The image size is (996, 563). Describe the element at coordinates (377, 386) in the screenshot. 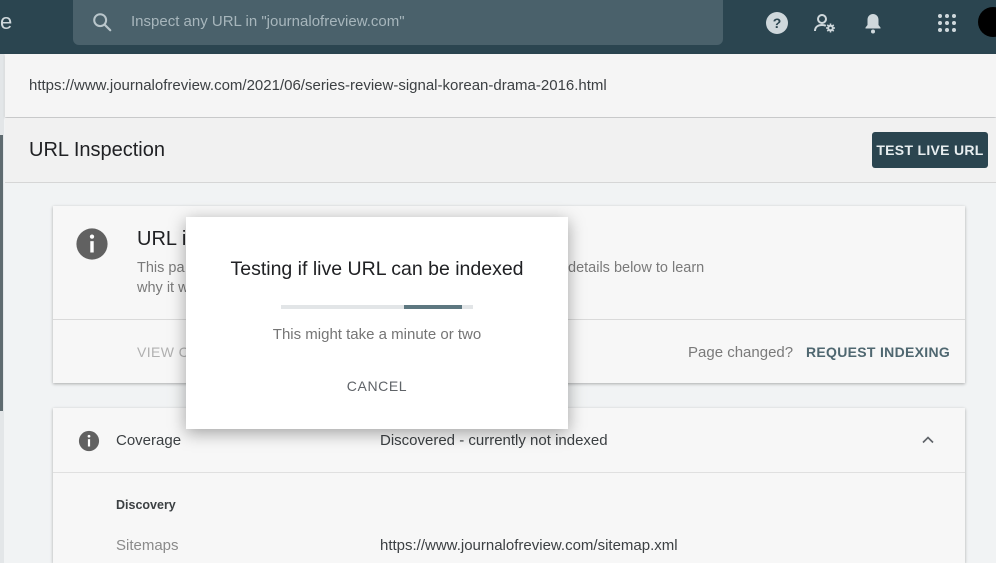

I see `cancel-button: CANCEL` at that location.